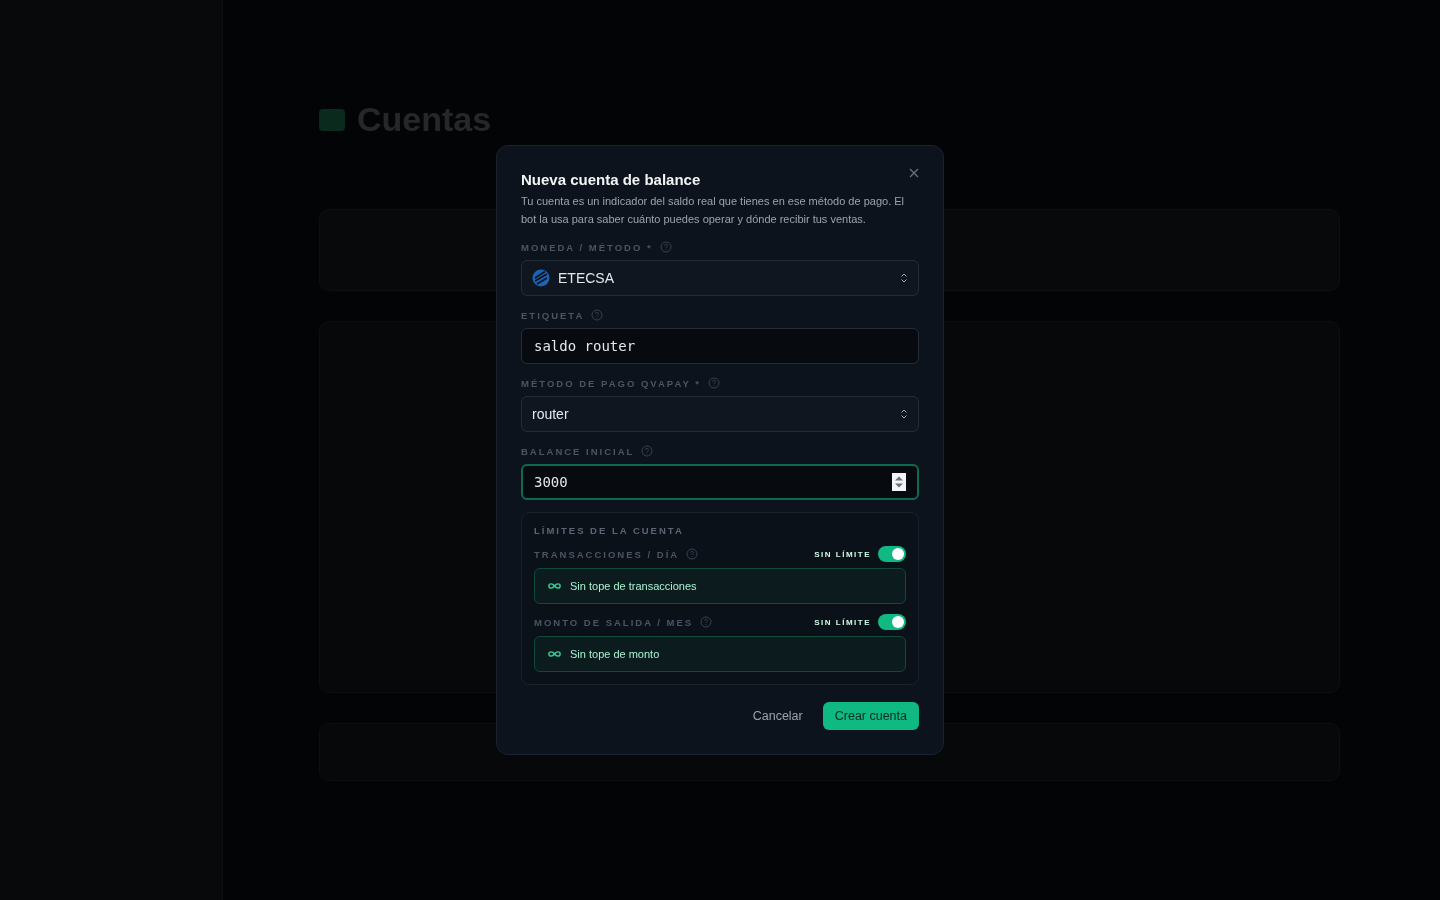  I want to click on field-label: MONEDA / MÉTODO *, so click(587, 247).